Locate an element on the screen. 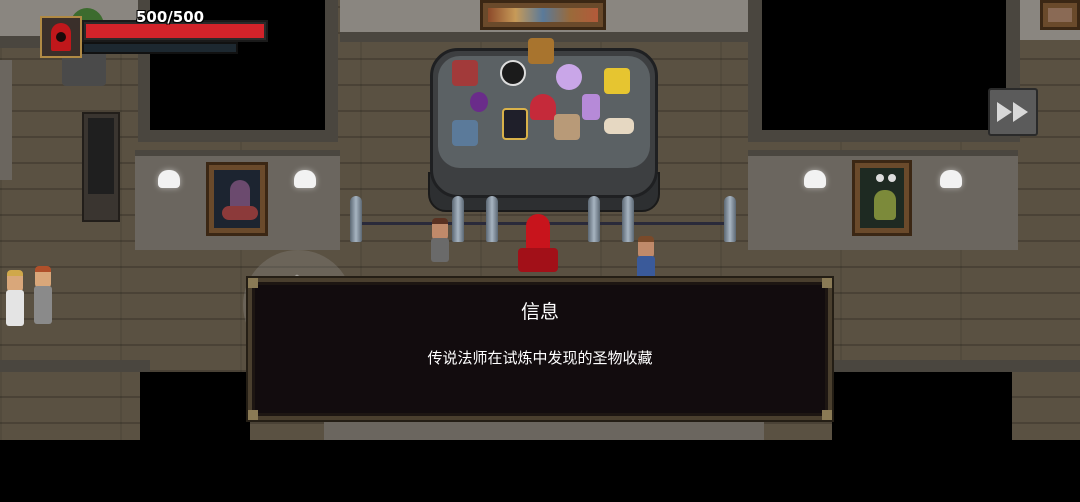 The height and width of the screenshot is (502, 1080). painting-top-center is located at coordinates (543, 15).